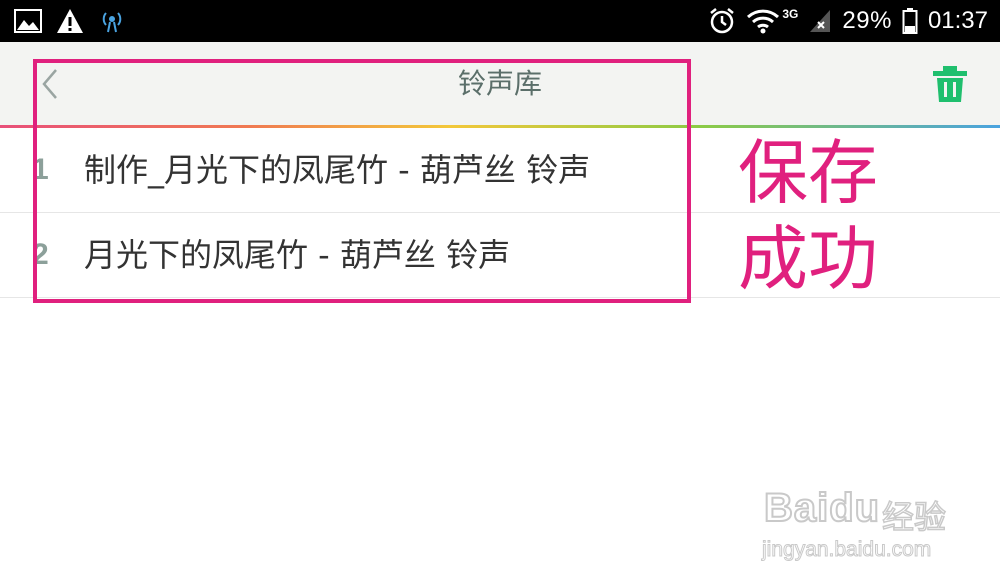 The width and height of the screenshot is (1000, 586). What do you see at coordinates (297, 255) in the screenshot?
I see `list-item-name: 月光下的凤尾竹 - 葫芦丝 铃声` at bounding box center [297, 255].